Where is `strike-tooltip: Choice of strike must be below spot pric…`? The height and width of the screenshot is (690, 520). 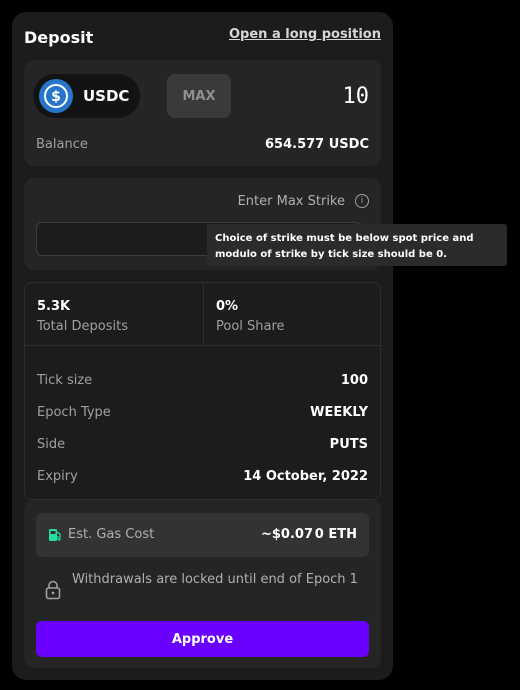 strike-tooltip: Choice of strike must be below spot pric… is located at coordinates (357, 245).